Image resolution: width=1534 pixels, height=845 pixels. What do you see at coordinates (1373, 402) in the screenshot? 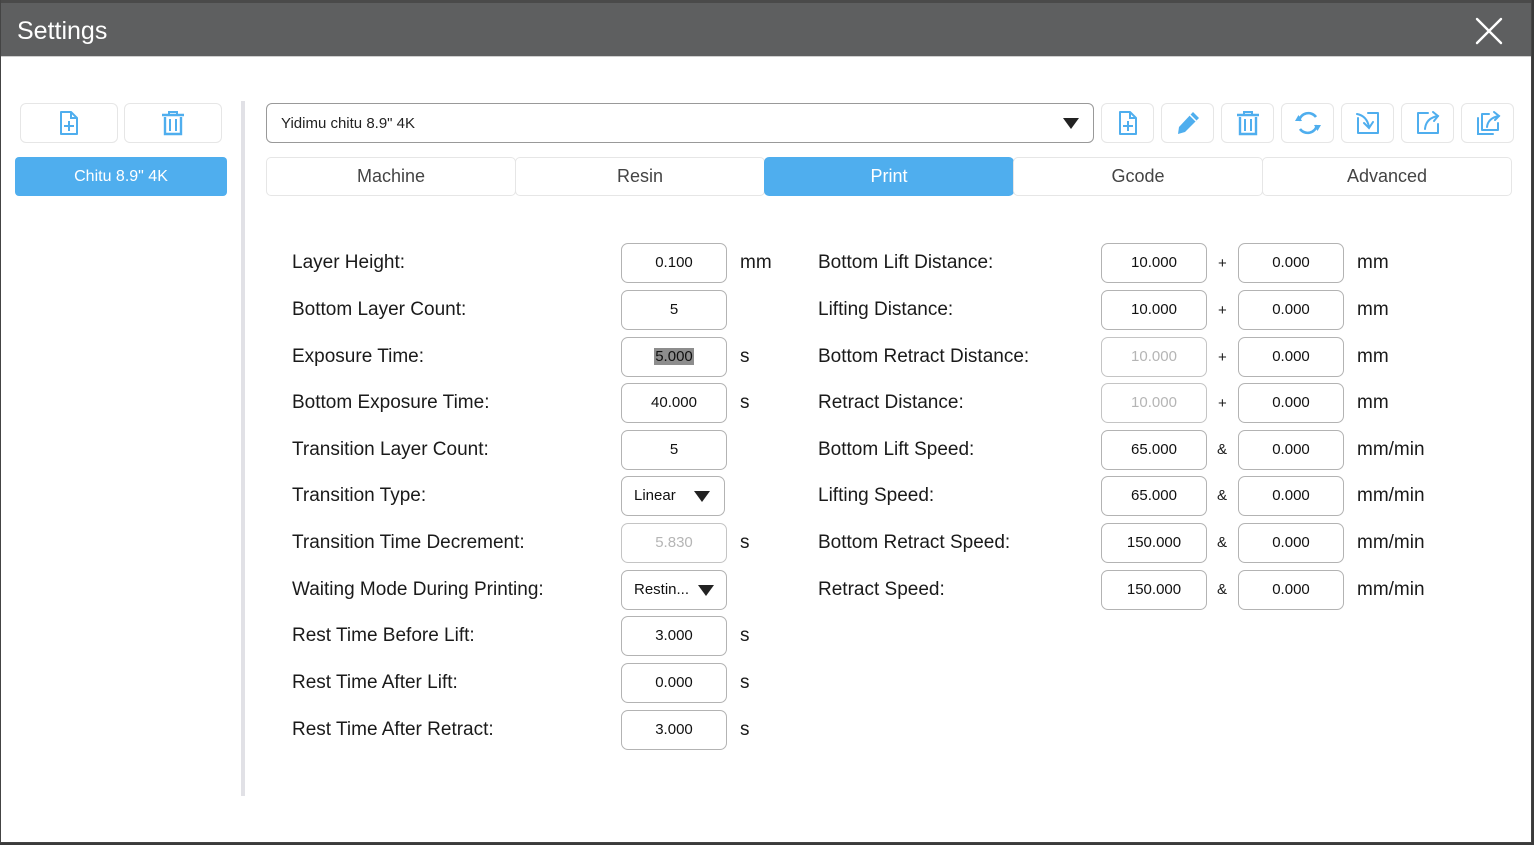
I see `retract-distance-unit: mm` at bounding box center [1373, 402].